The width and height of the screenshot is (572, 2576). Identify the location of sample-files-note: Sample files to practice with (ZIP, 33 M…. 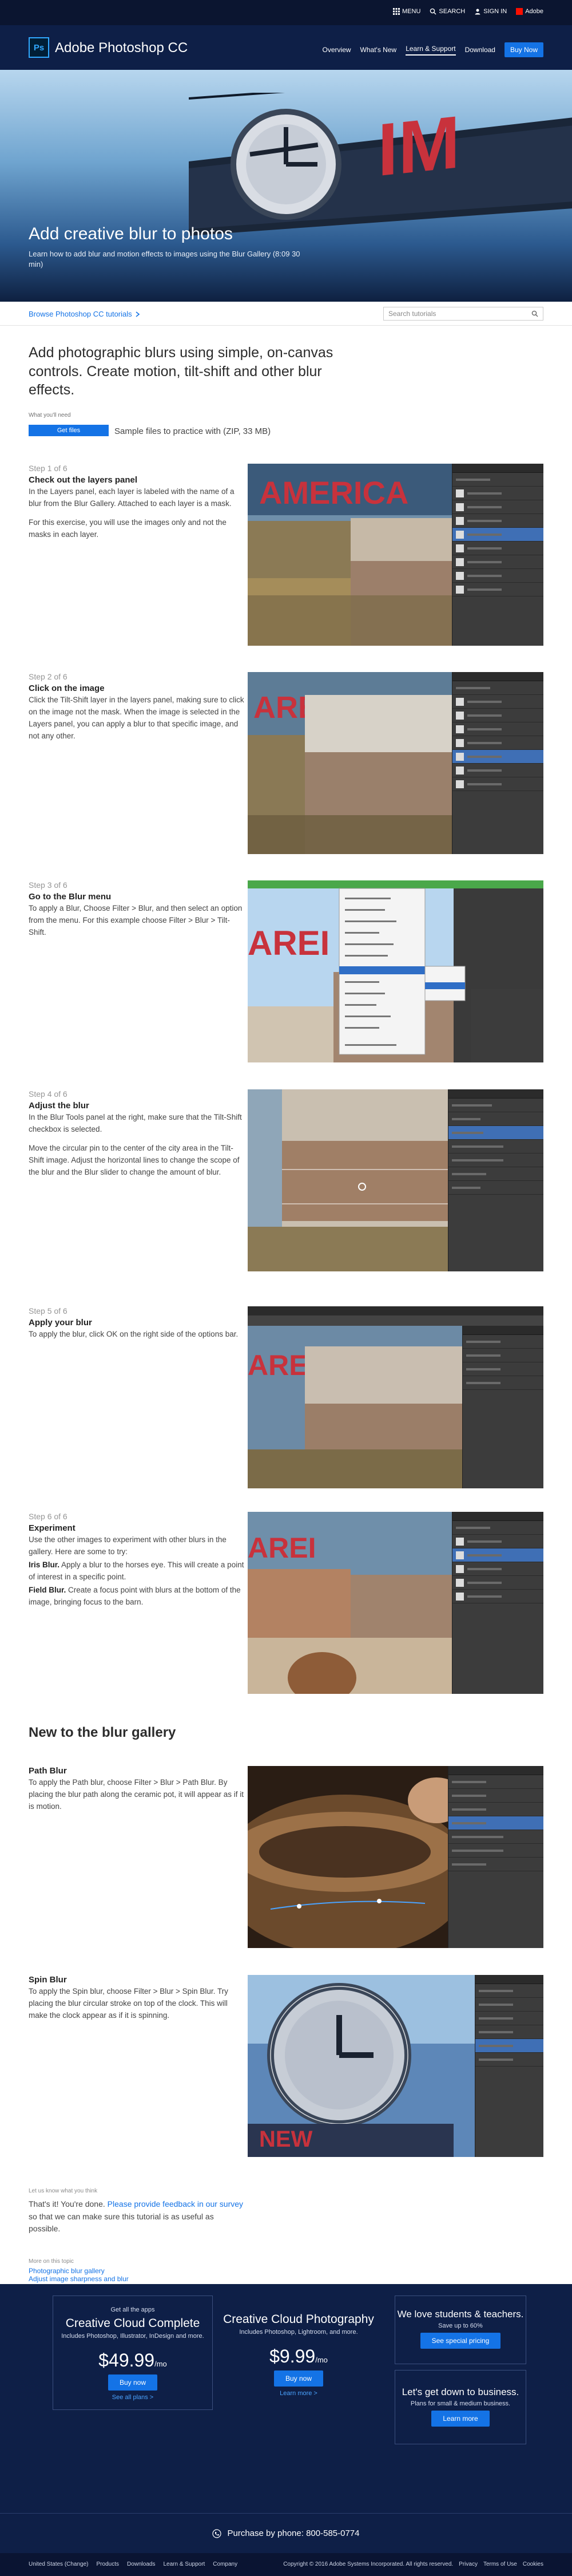
(192, 431).